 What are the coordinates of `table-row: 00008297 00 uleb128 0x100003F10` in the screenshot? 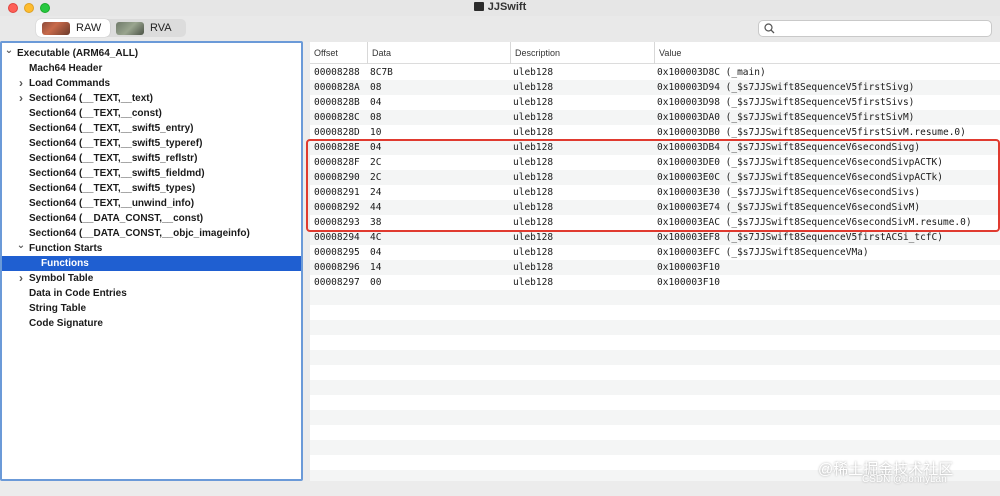 It's located at (655, 282).